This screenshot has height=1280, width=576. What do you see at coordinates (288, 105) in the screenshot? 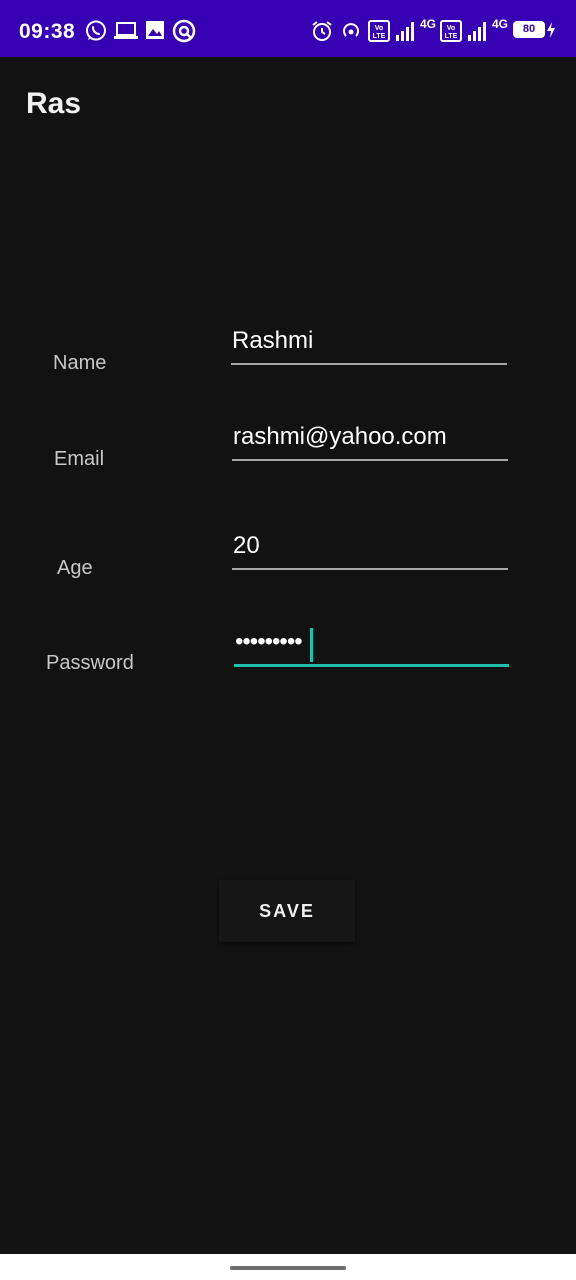
I see `app-bar: Ras` at bounding box center [288, 105].